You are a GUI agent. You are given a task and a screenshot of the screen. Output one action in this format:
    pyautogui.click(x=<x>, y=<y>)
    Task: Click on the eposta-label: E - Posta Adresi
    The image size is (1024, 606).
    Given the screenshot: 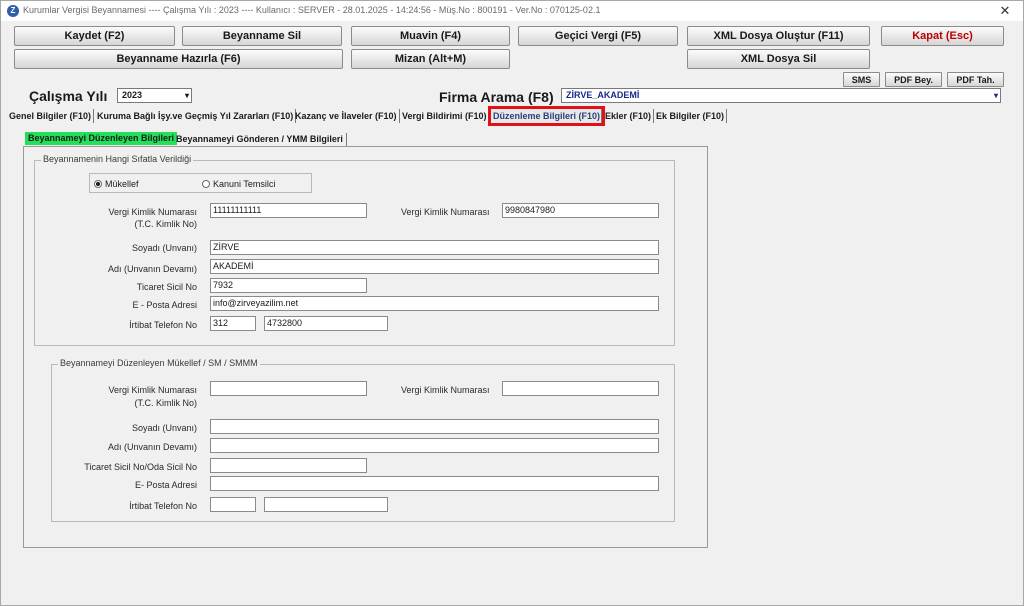 What is the action you would take?
    pyautogui.click(x=164, y=305)
    